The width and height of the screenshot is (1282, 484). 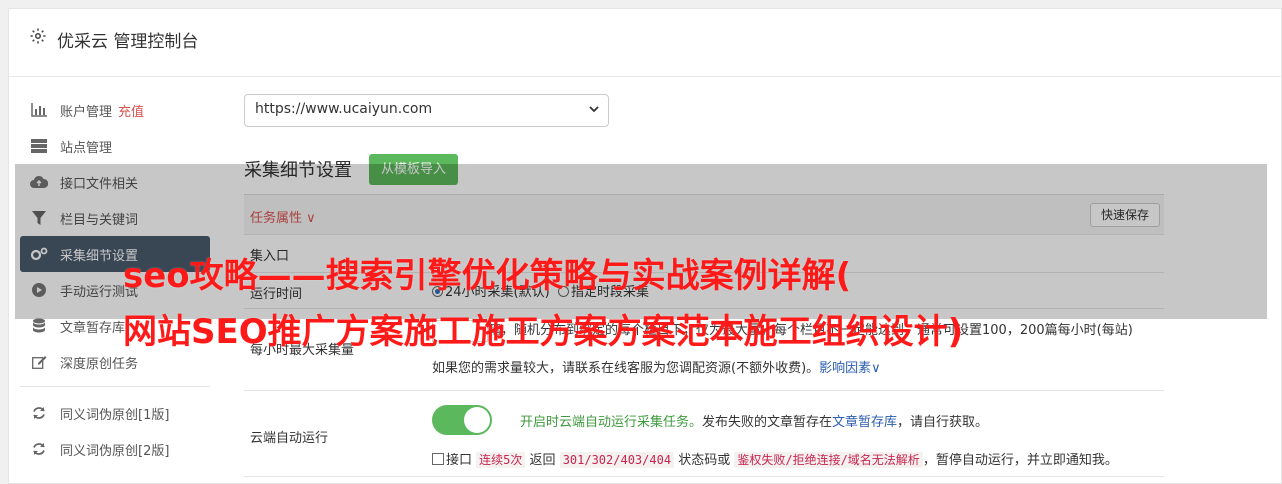 I want to click on sidebar-item-label: 账户管理, so click(x=86, y=112).